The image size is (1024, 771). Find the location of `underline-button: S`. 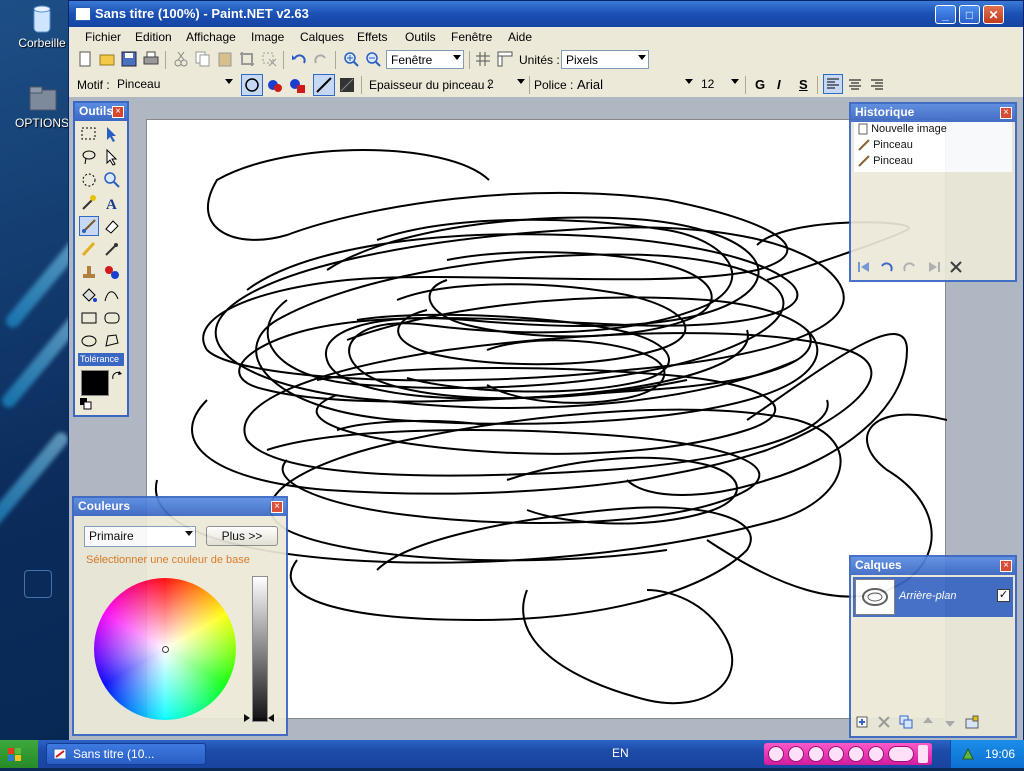

underline-button: S is located at coordinates (803, 84).